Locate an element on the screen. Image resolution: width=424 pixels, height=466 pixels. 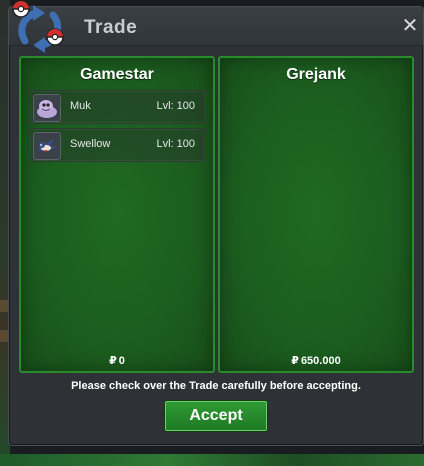
money-offer: ₽650.000 is located at coordinates (316, 360).